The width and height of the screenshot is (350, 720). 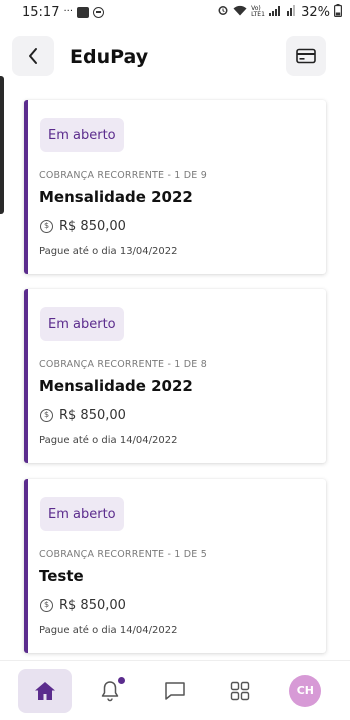 I want to click on nav-messages, so click(x=175, y=691).